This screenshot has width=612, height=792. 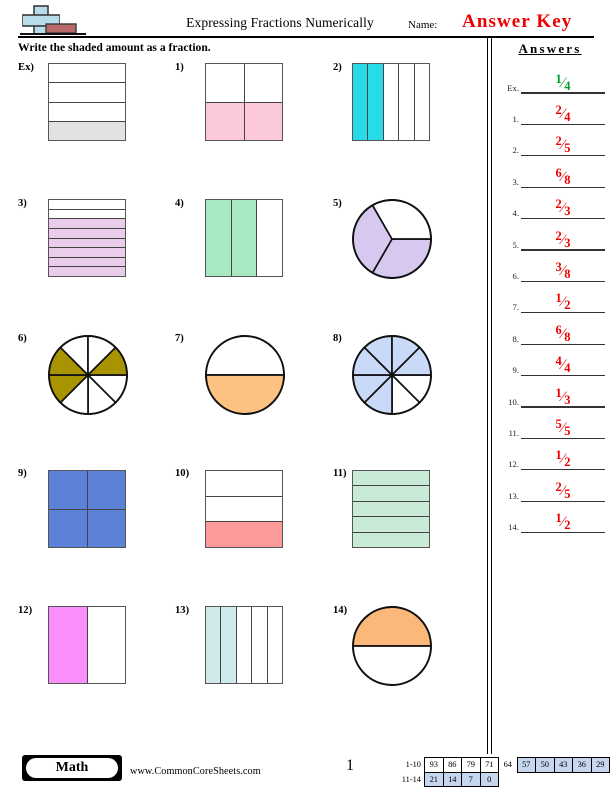 I want to click on answer-row-label: 5., so click(x=515, y=244).